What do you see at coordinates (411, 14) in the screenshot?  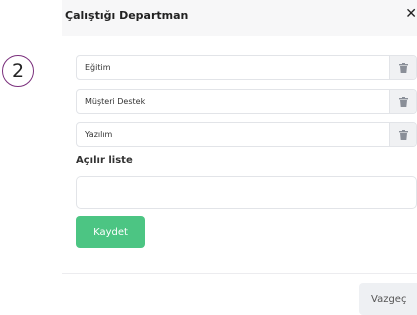 I see `close-icon: ✕` at bounding box center [411, 14].